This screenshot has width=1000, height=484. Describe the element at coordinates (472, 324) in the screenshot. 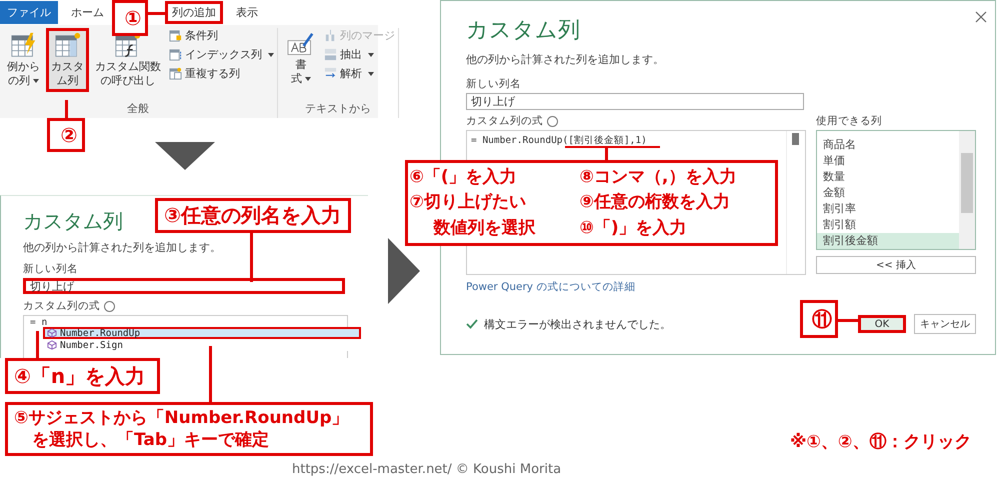

I see `checkmark-icon` at that location.